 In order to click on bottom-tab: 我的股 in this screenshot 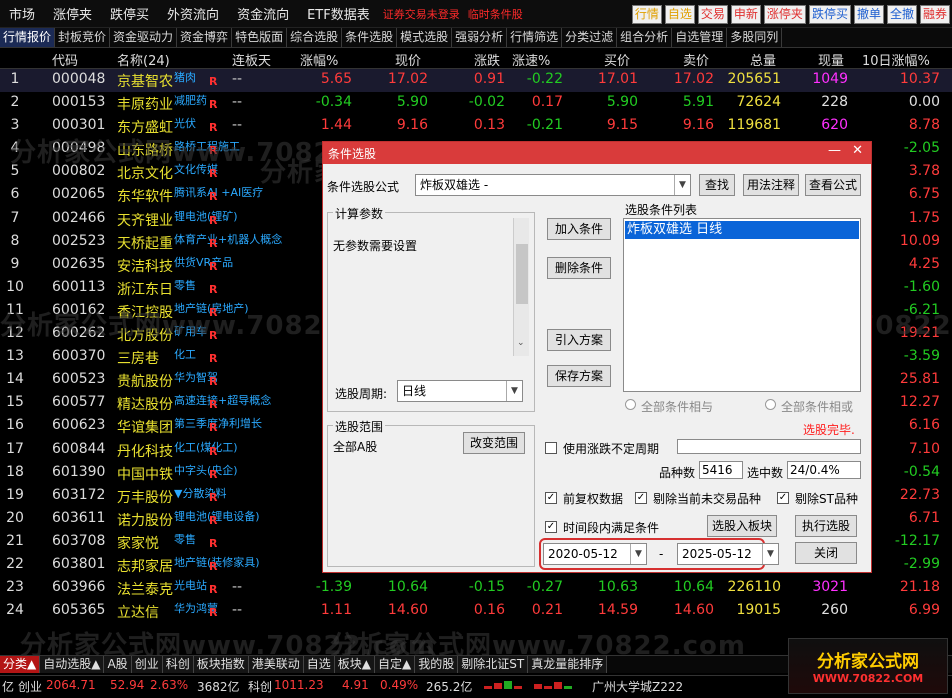, I will do `click(437, 664)`.